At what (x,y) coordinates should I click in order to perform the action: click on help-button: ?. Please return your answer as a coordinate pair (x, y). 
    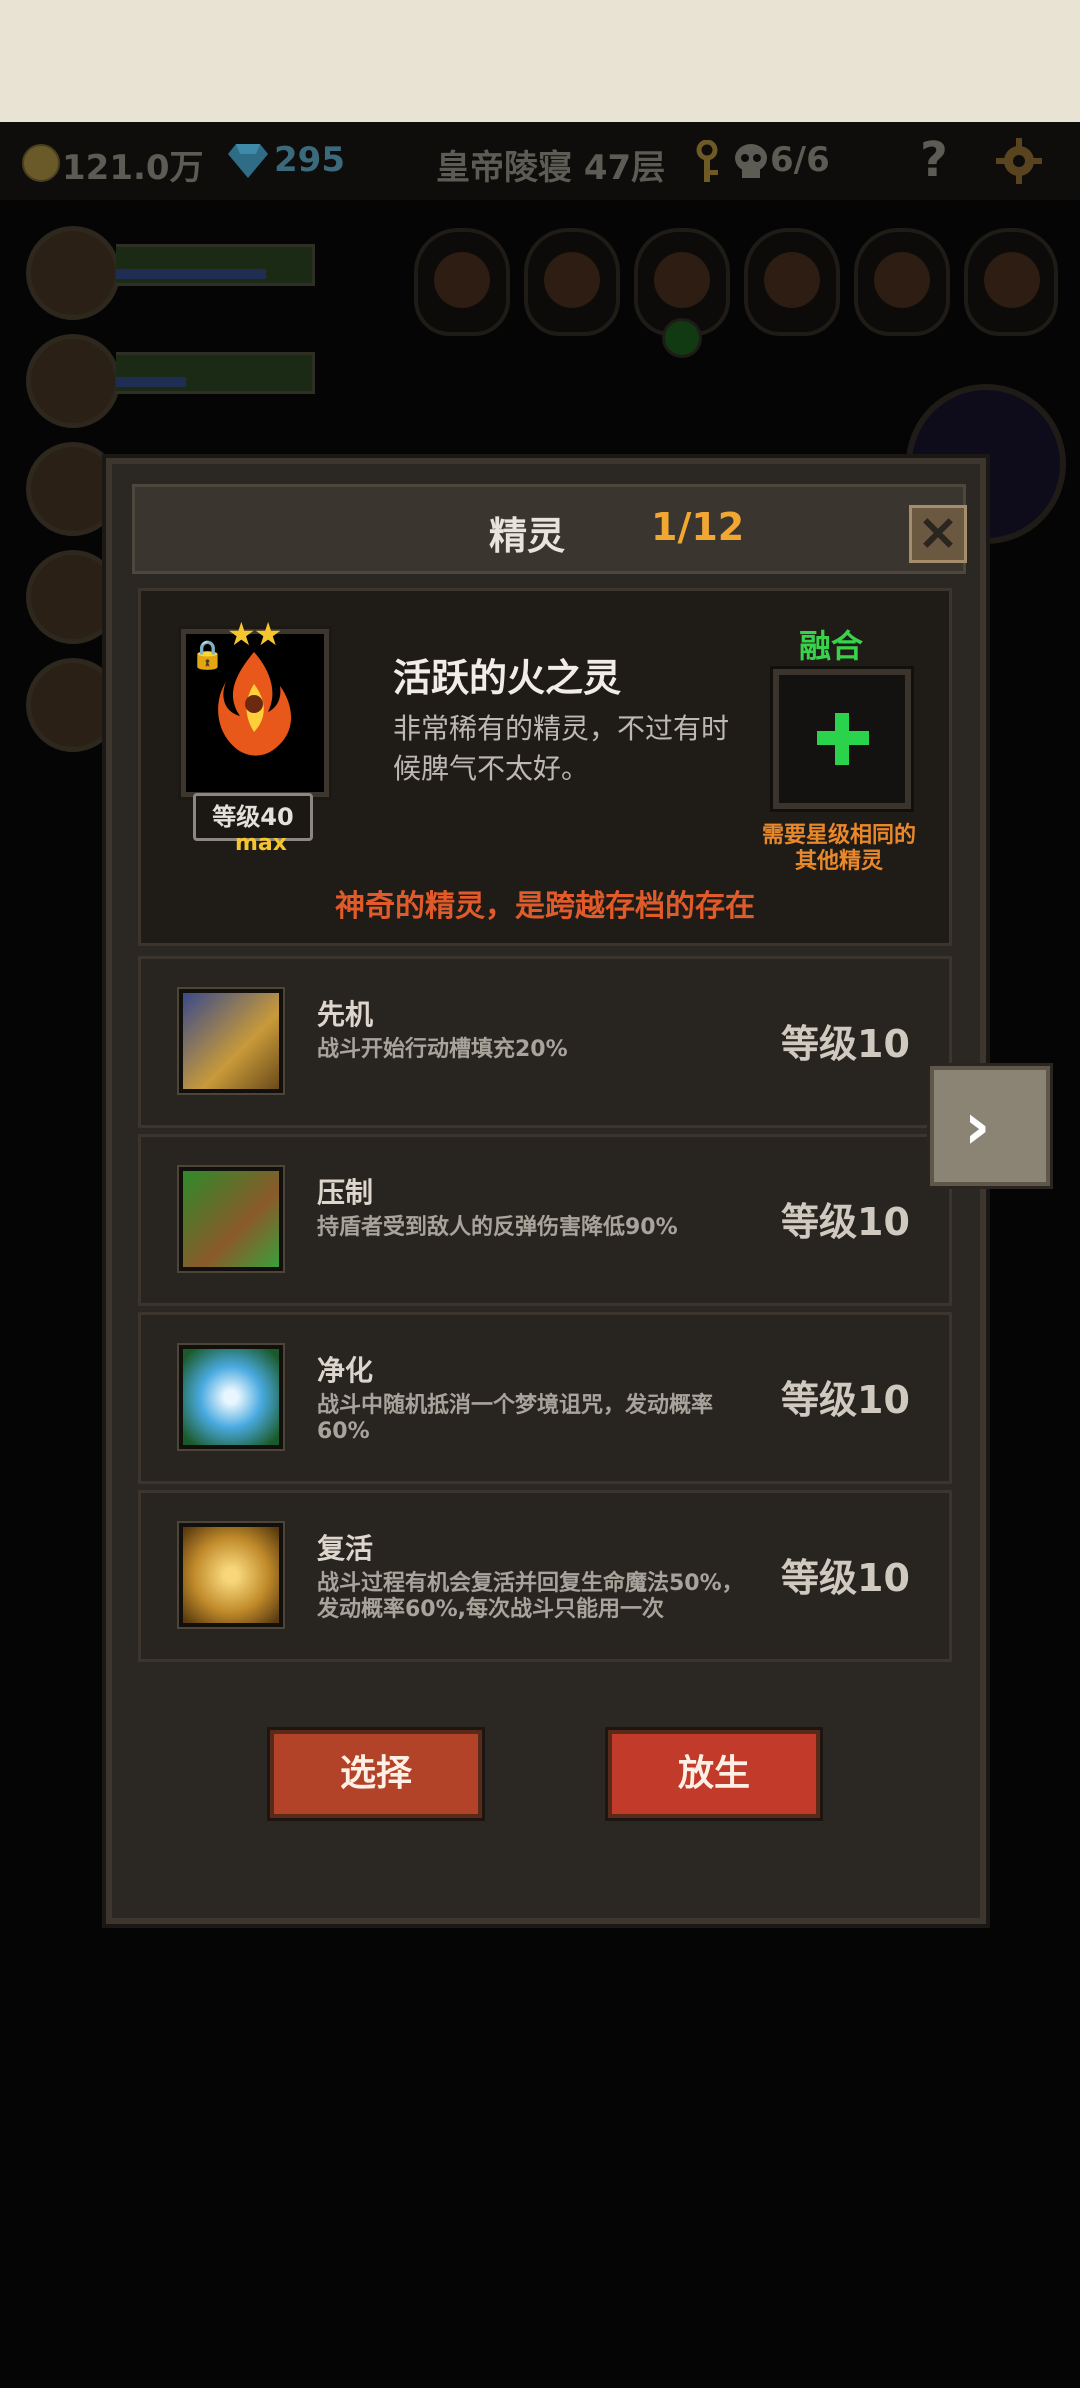
    Looking at the image, I should click on (934, 160).